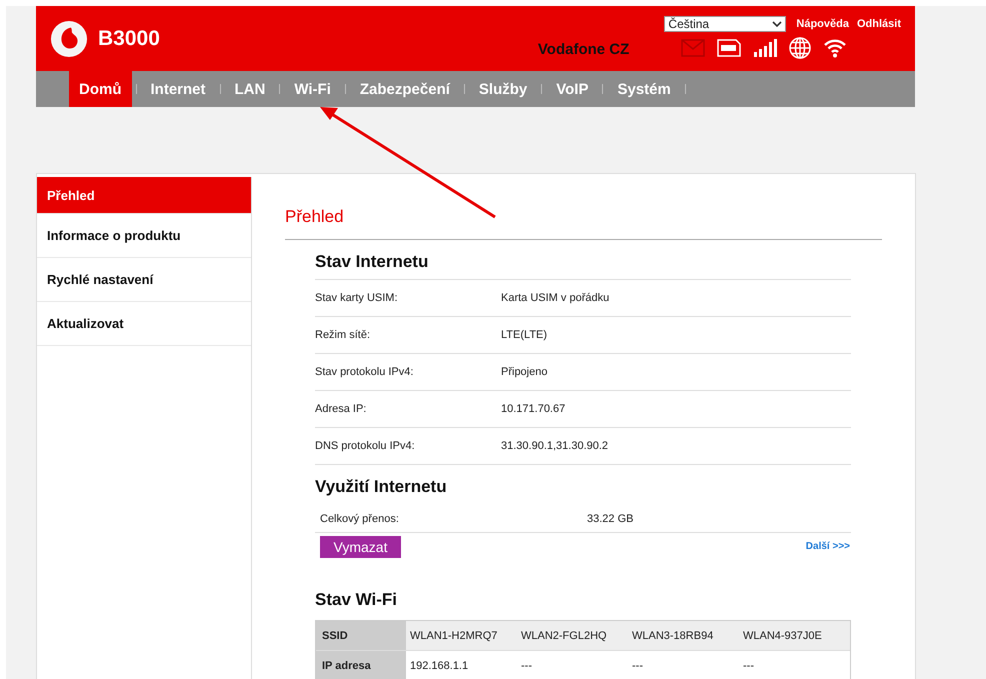 The width and height of the screenshot is (986, 679). Describe the element at coordinates (503, 89) in the screenshot. I see `nav-tab: Služby` at that location.